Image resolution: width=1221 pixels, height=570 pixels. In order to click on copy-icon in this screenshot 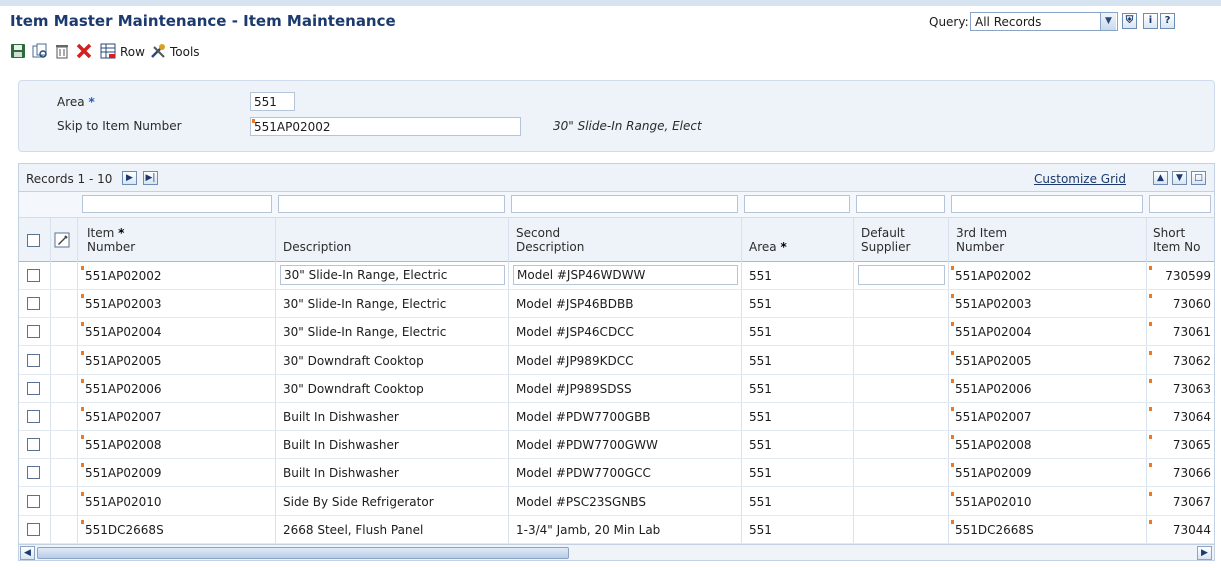, I will do `click(40, 51)`.